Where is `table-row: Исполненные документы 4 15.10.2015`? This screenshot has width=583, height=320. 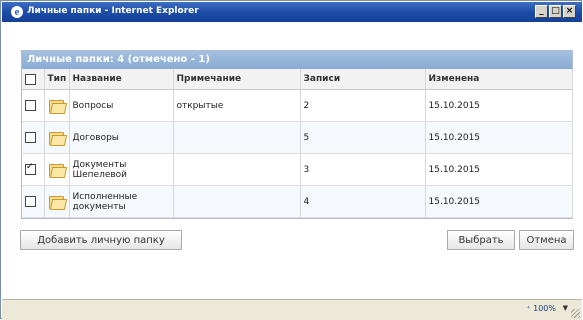 table-row: Исполненные документы 4 15.10.2015 is located at coordinates (297, 201).